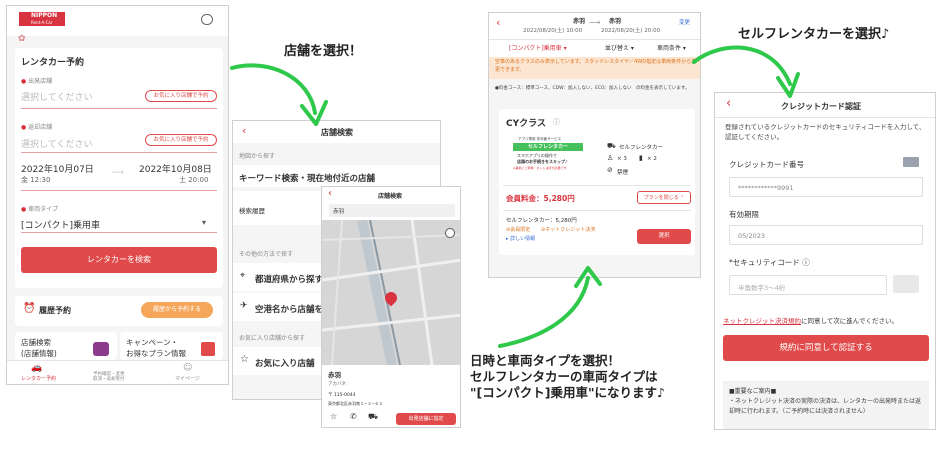  What do you see at coordinates (285, 363) in the screenshot?
I see `favorite-store-link: お気に入り店舗` at bounding box center [285, 363].